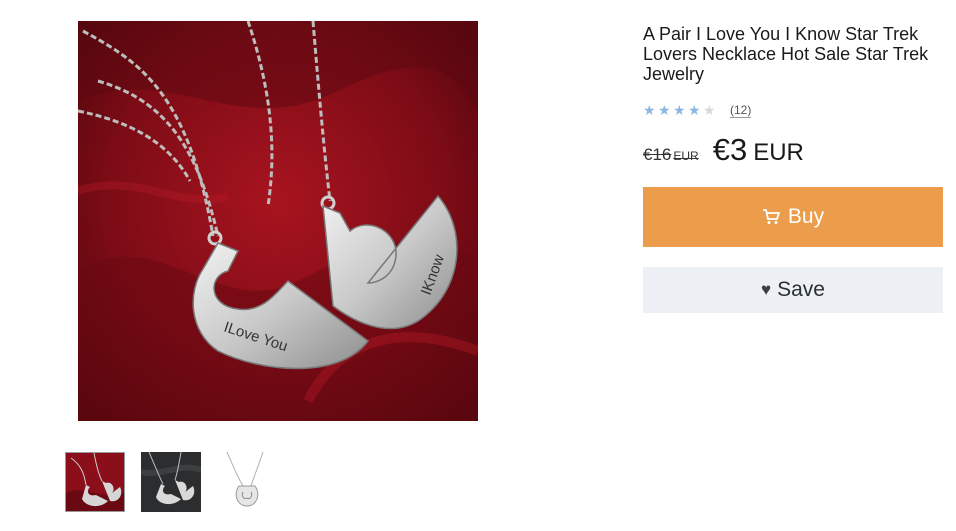  What do you see at coordinates (730, 149) in the screenshot?
I see `sale-price-amount: €3` at bounding box center [730, 149].